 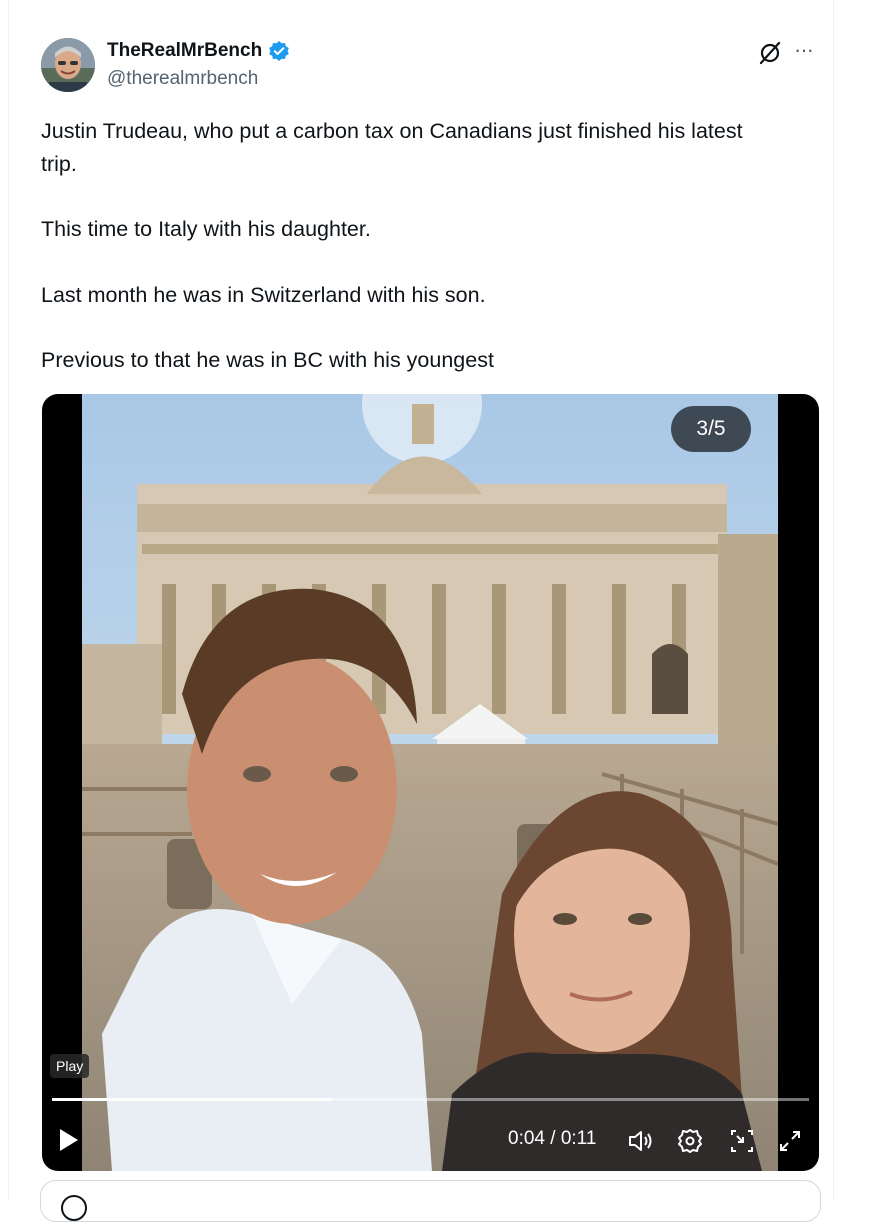 What do you see at coordinates (640, 1141) in the screenshot?
I see `volume-icon` at bounding box center [640, 1141].